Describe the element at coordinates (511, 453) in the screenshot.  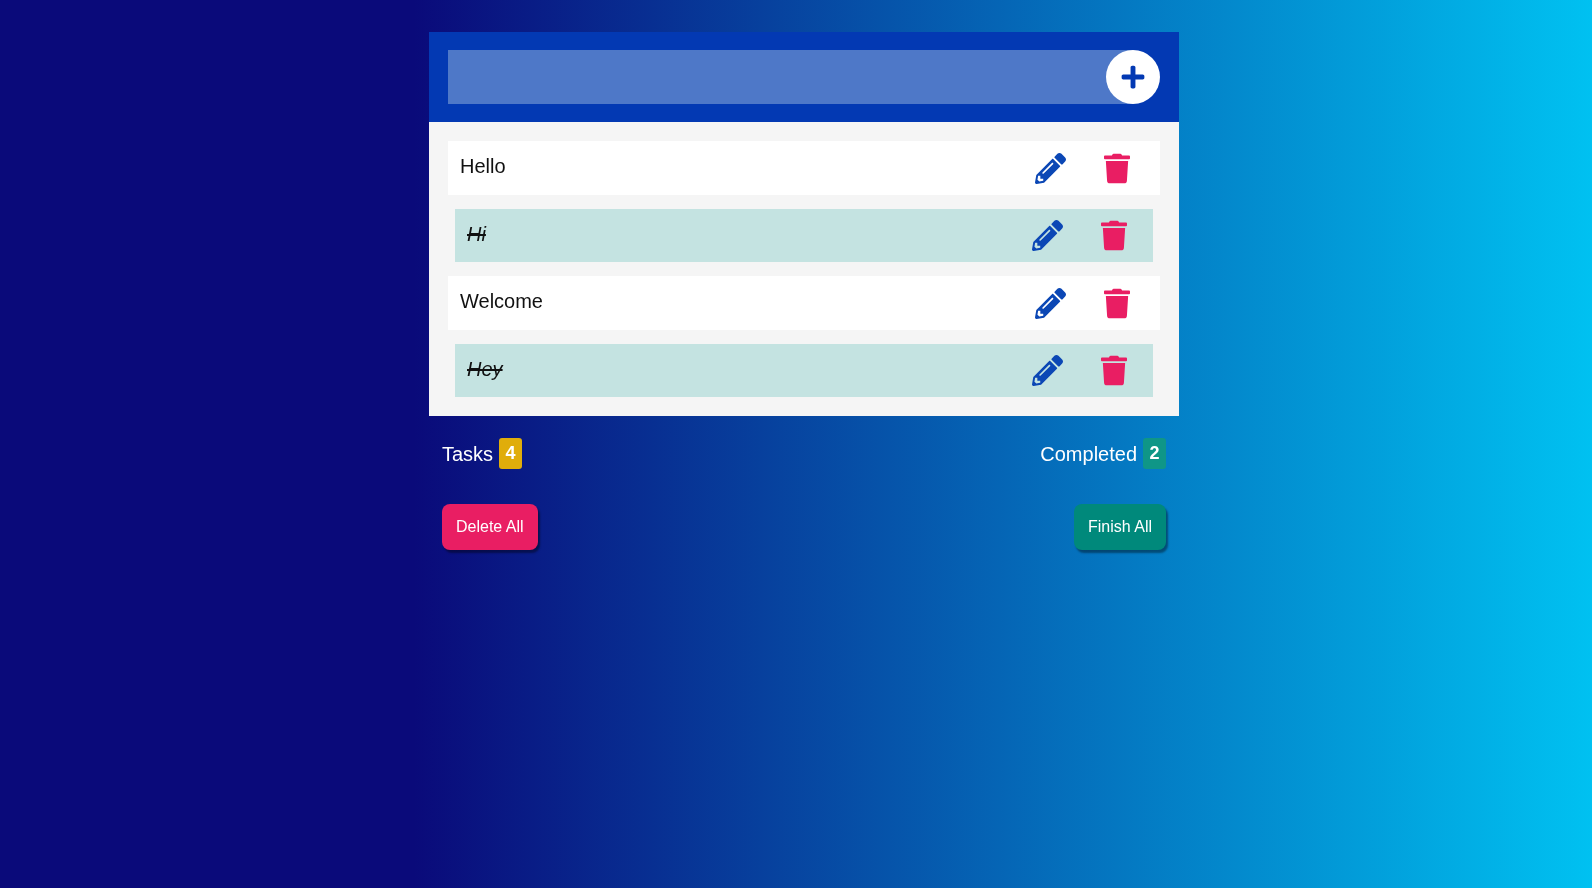
I see `count-badge: 4` at that location.